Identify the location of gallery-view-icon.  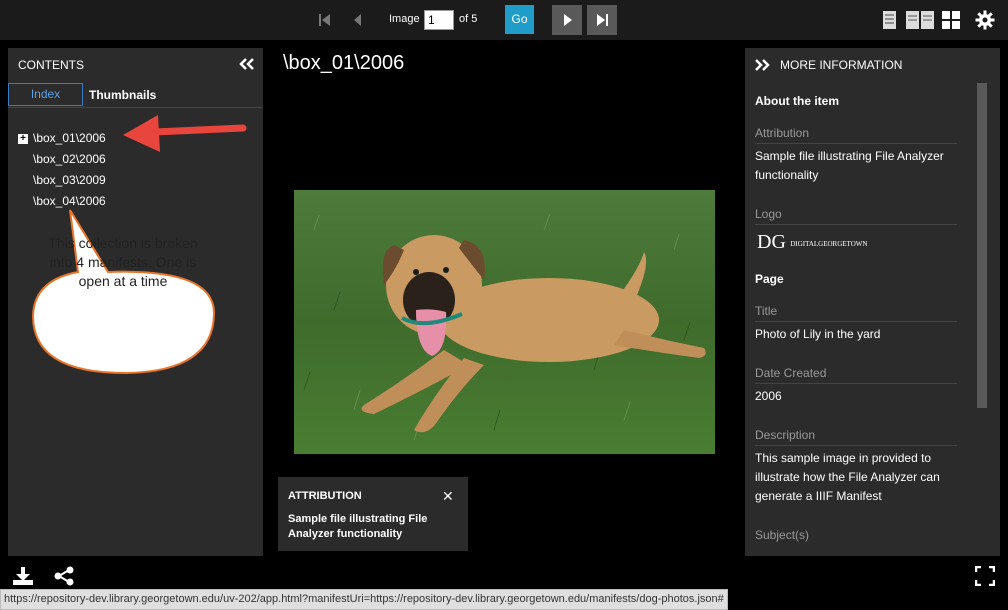
(951, 20).